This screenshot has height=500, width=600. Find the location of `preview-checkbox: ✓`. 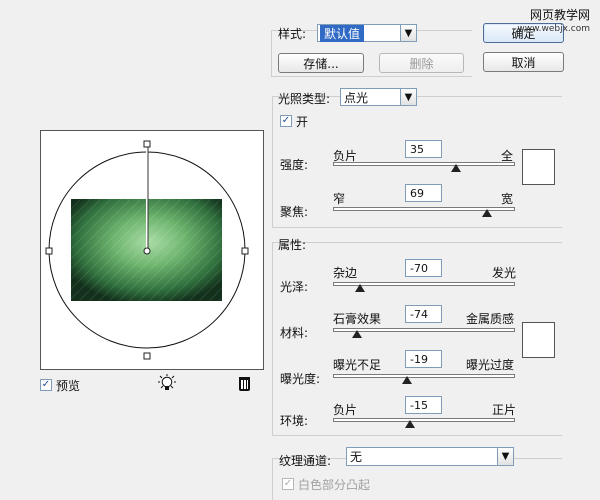

preview-checkbox: ✓ is located at coordinates (46, 385).